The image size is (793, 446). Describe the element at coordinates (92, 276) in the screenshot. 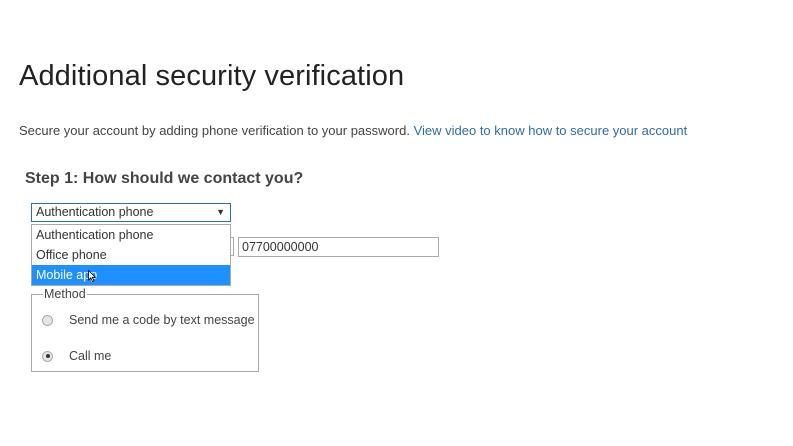

I see `mouse-cursor-icon` at that location.